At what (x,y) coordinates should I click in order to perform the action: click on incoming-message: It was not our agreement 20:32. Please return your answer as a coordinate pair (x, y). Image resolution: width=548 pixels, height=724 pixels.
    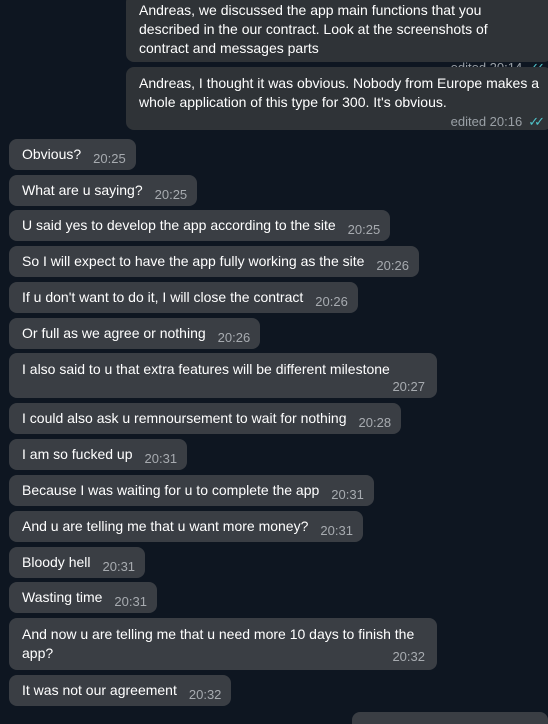
    Looking at the image, I should click on (120, 690).